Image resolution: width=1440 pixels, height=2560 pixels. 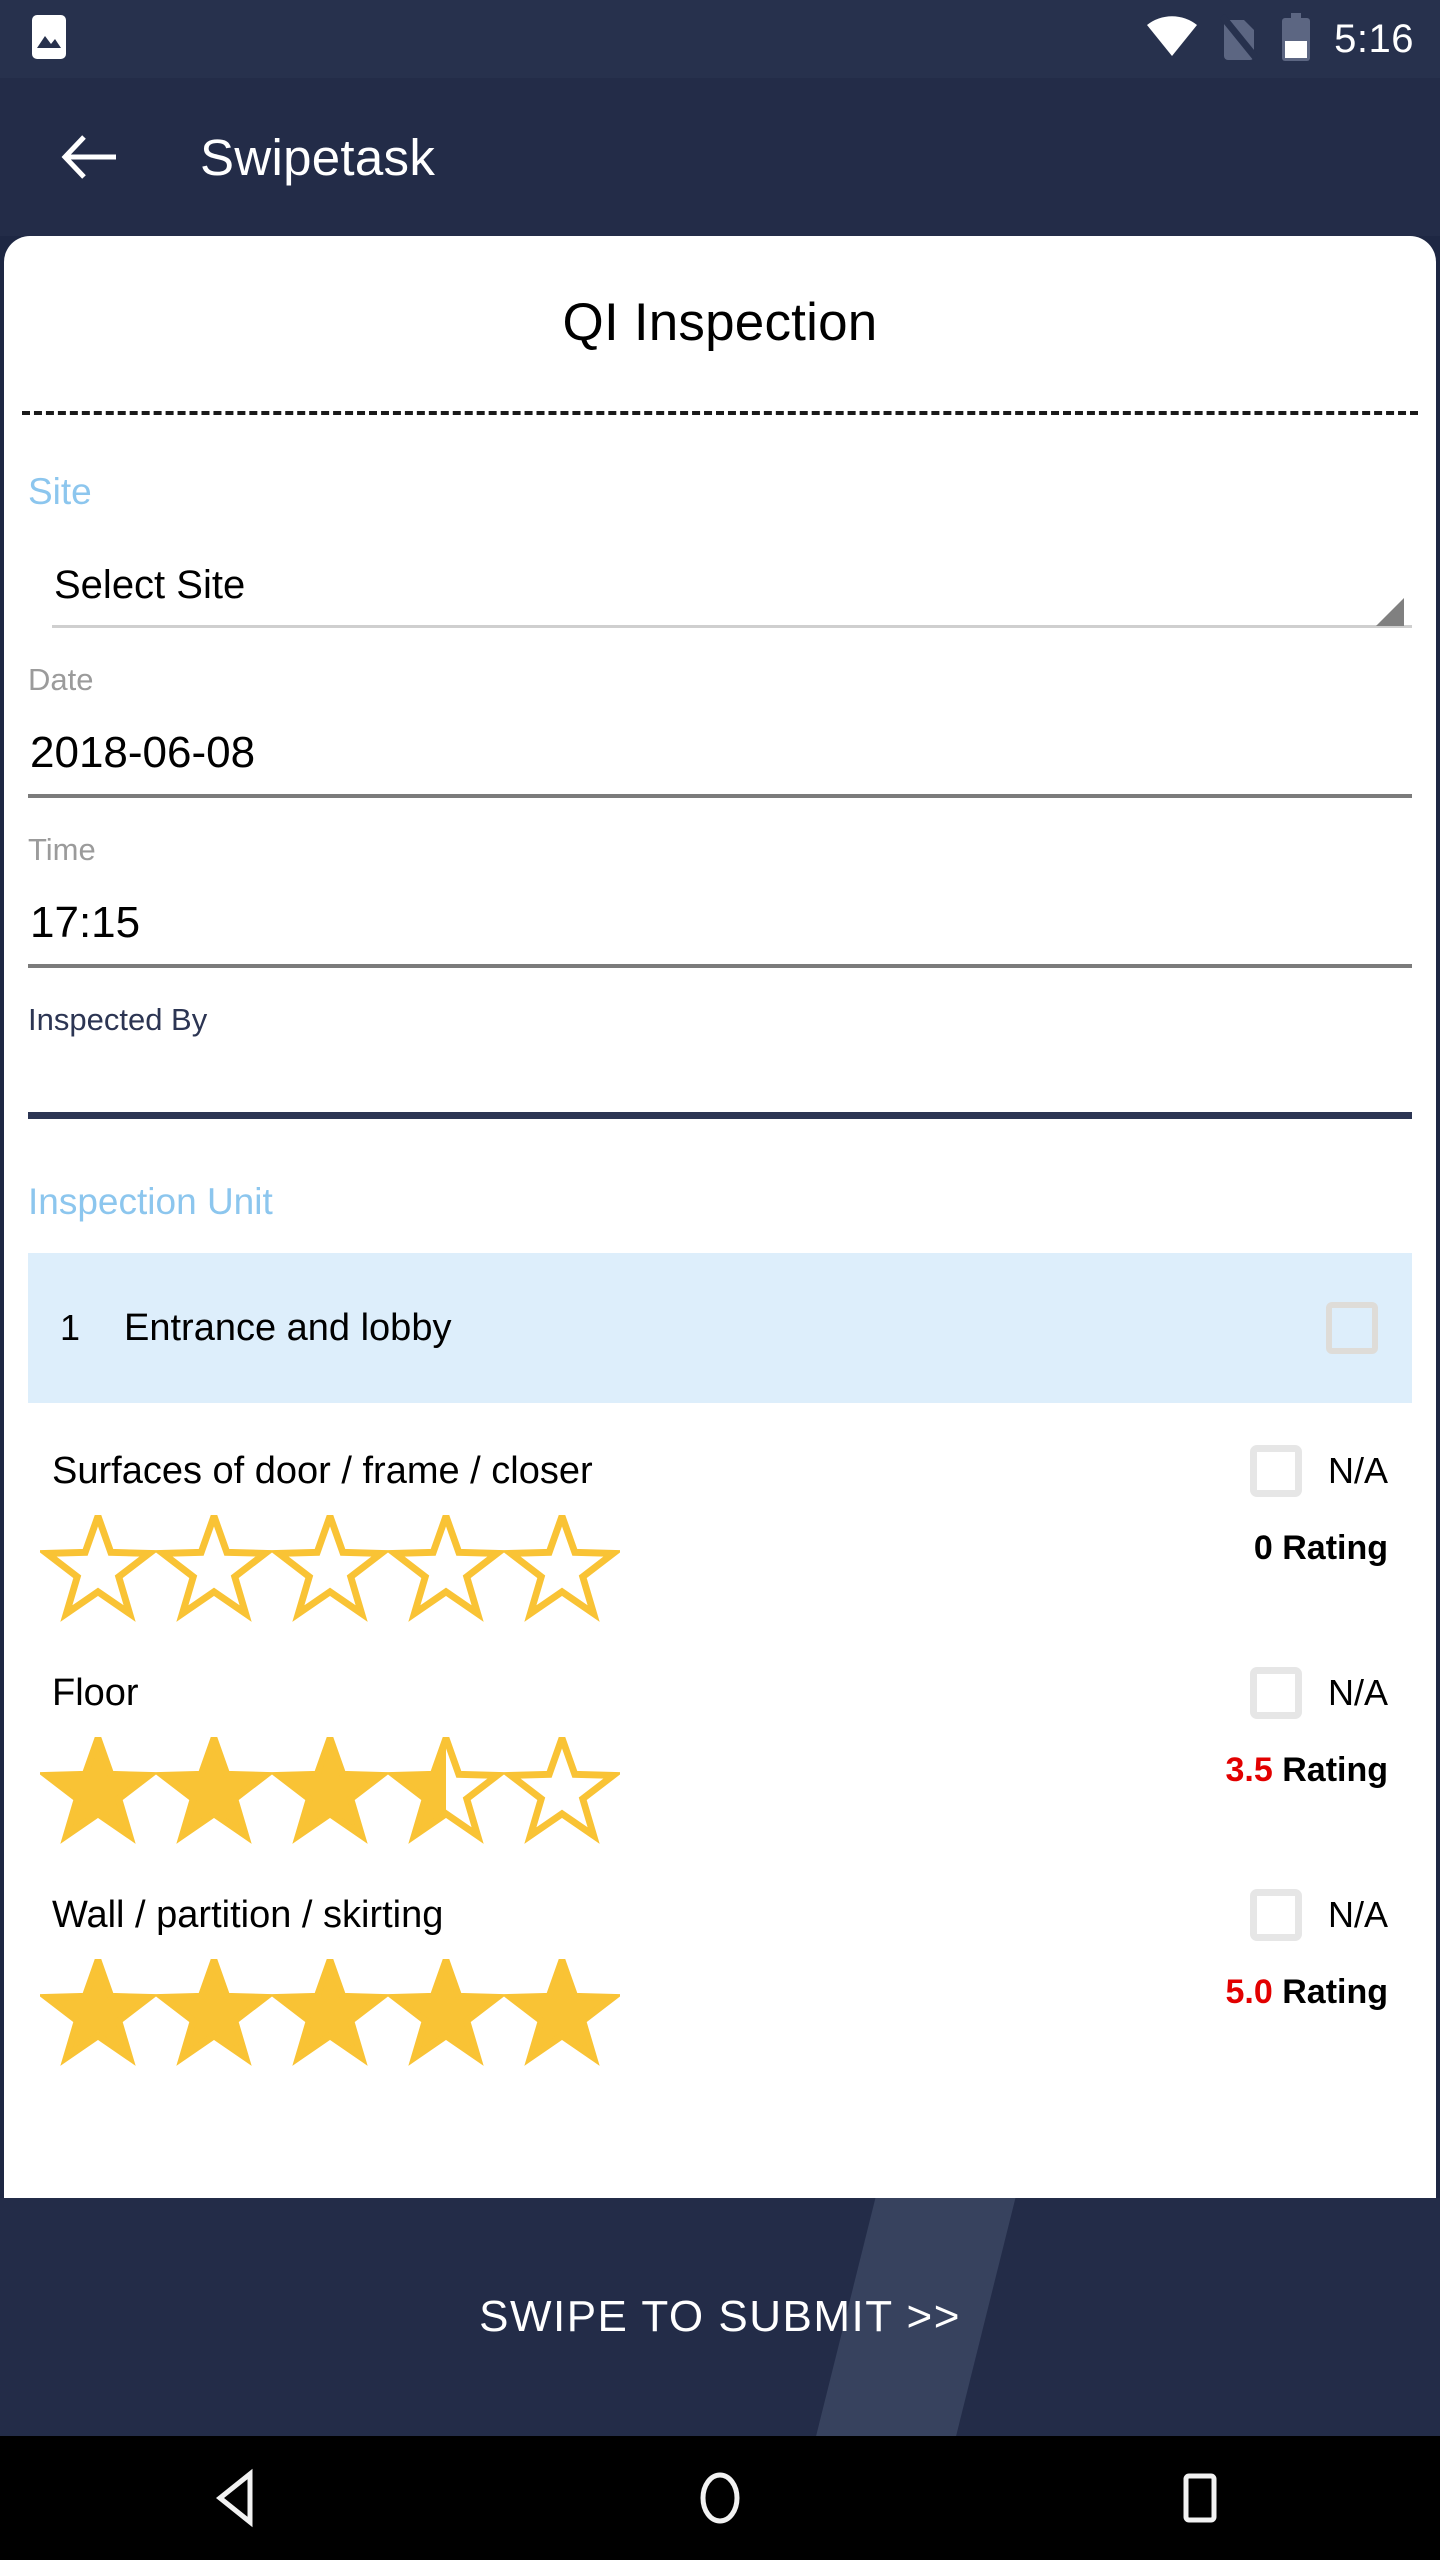 I want to click on status-bar-indicators: 5:16, so click(x=1280, y=39).